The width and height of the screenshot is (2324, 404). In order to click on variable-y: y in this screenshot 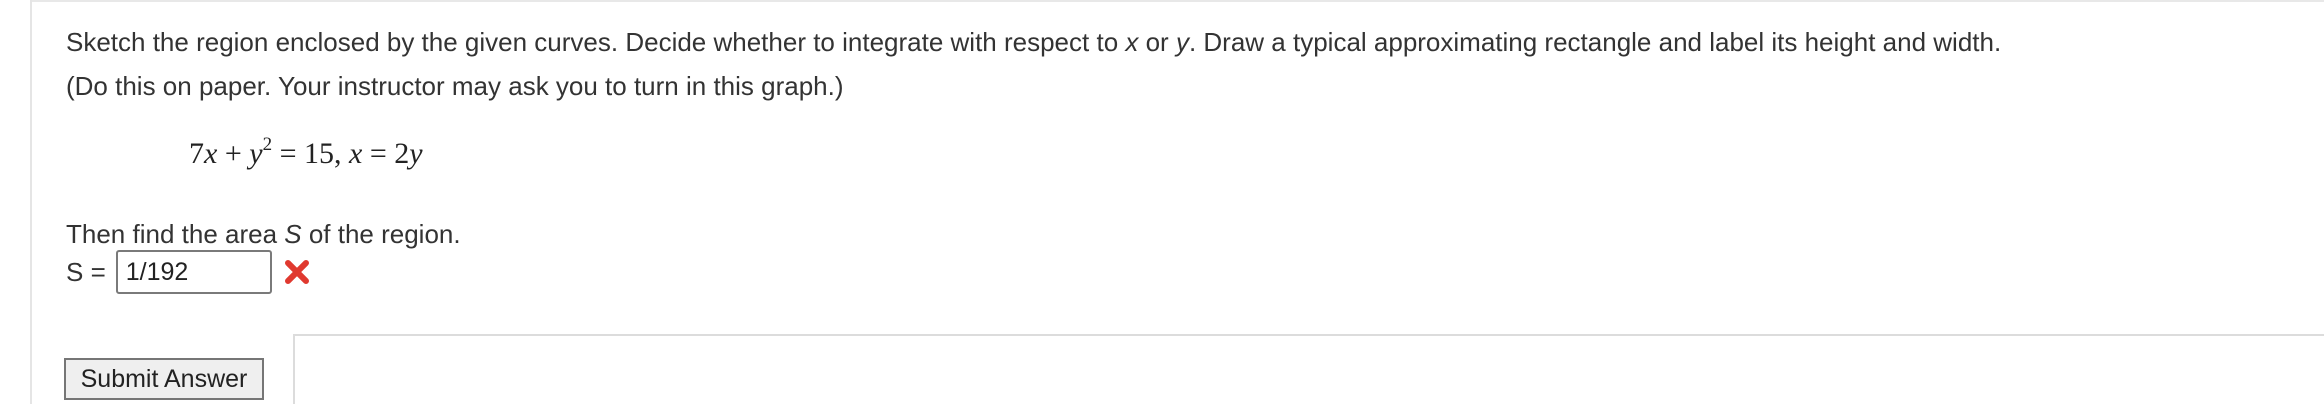, I will do `click(1182, 42)`.